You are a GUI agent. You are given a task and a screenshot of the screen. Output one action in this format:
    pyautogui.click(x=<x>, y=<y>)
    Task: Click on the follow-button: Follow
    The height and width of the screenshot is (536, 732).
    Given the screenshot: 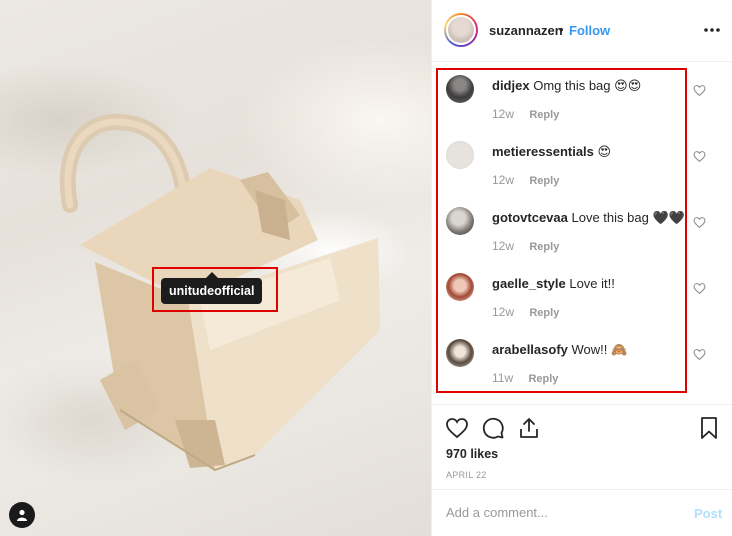 What is the action you would take?
    pyautogui.click(x=589, y=30)
    